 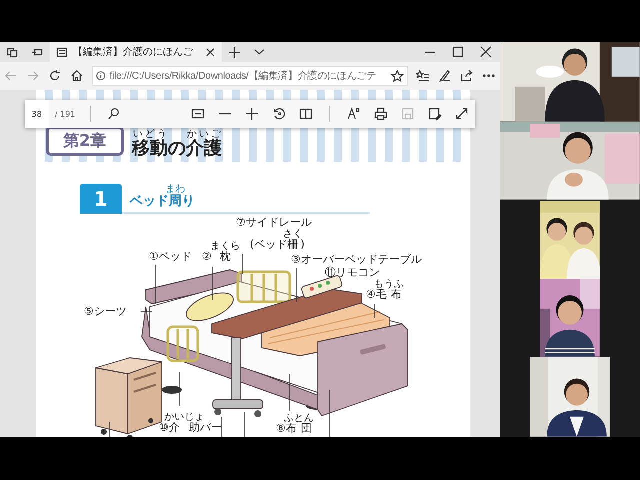 I want to click on zoom-in-icon, so click(x=251, y=114).